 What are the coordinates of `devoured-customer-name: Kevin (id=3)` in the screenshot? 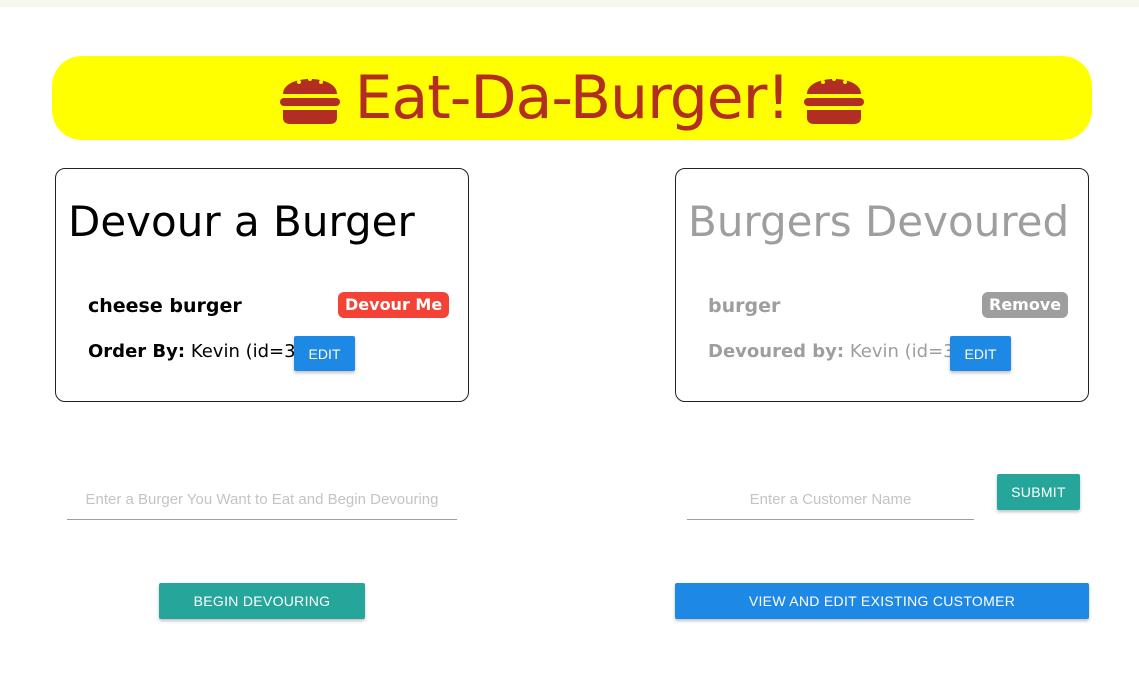 It's located at (905, 351).